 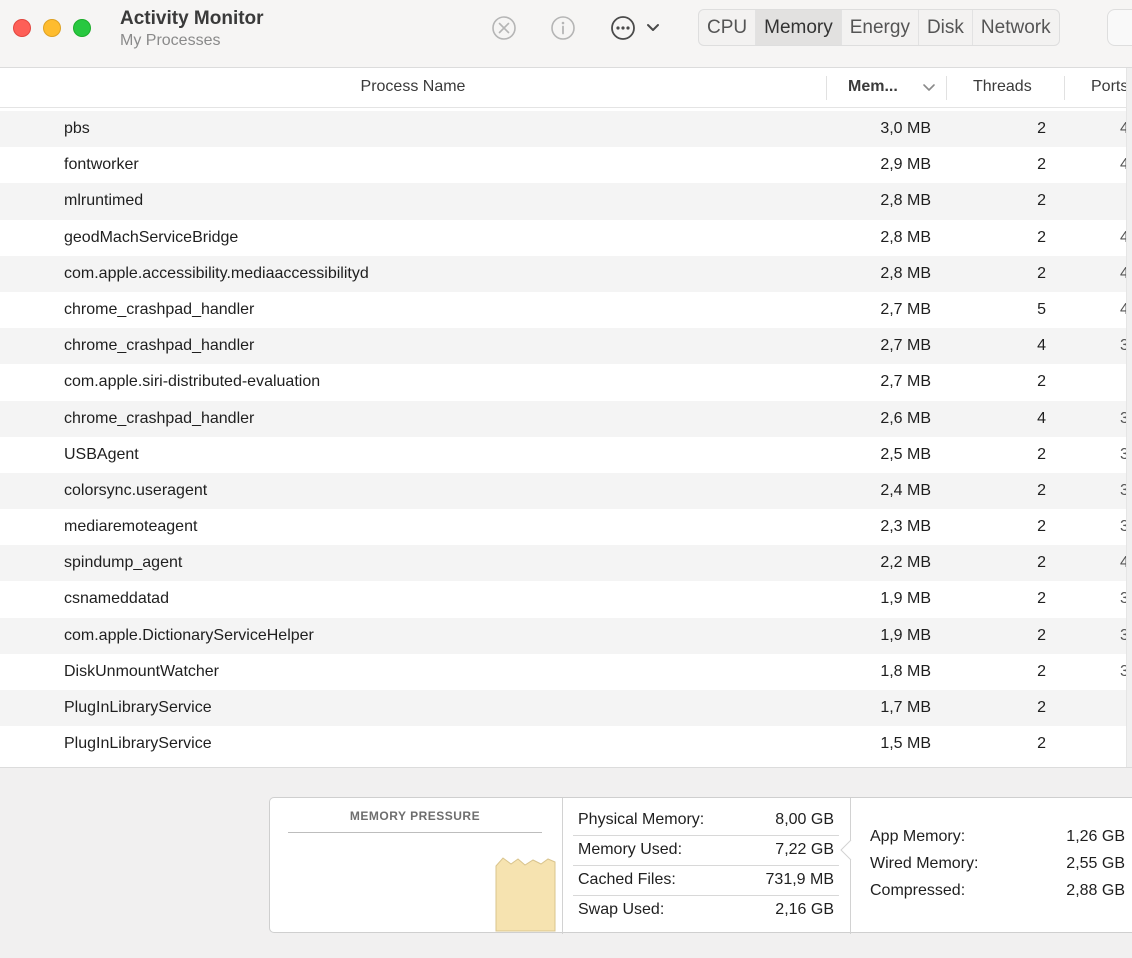 I want to click on memory-stat-label: Physical Memory:, so click(x=641, y=819).